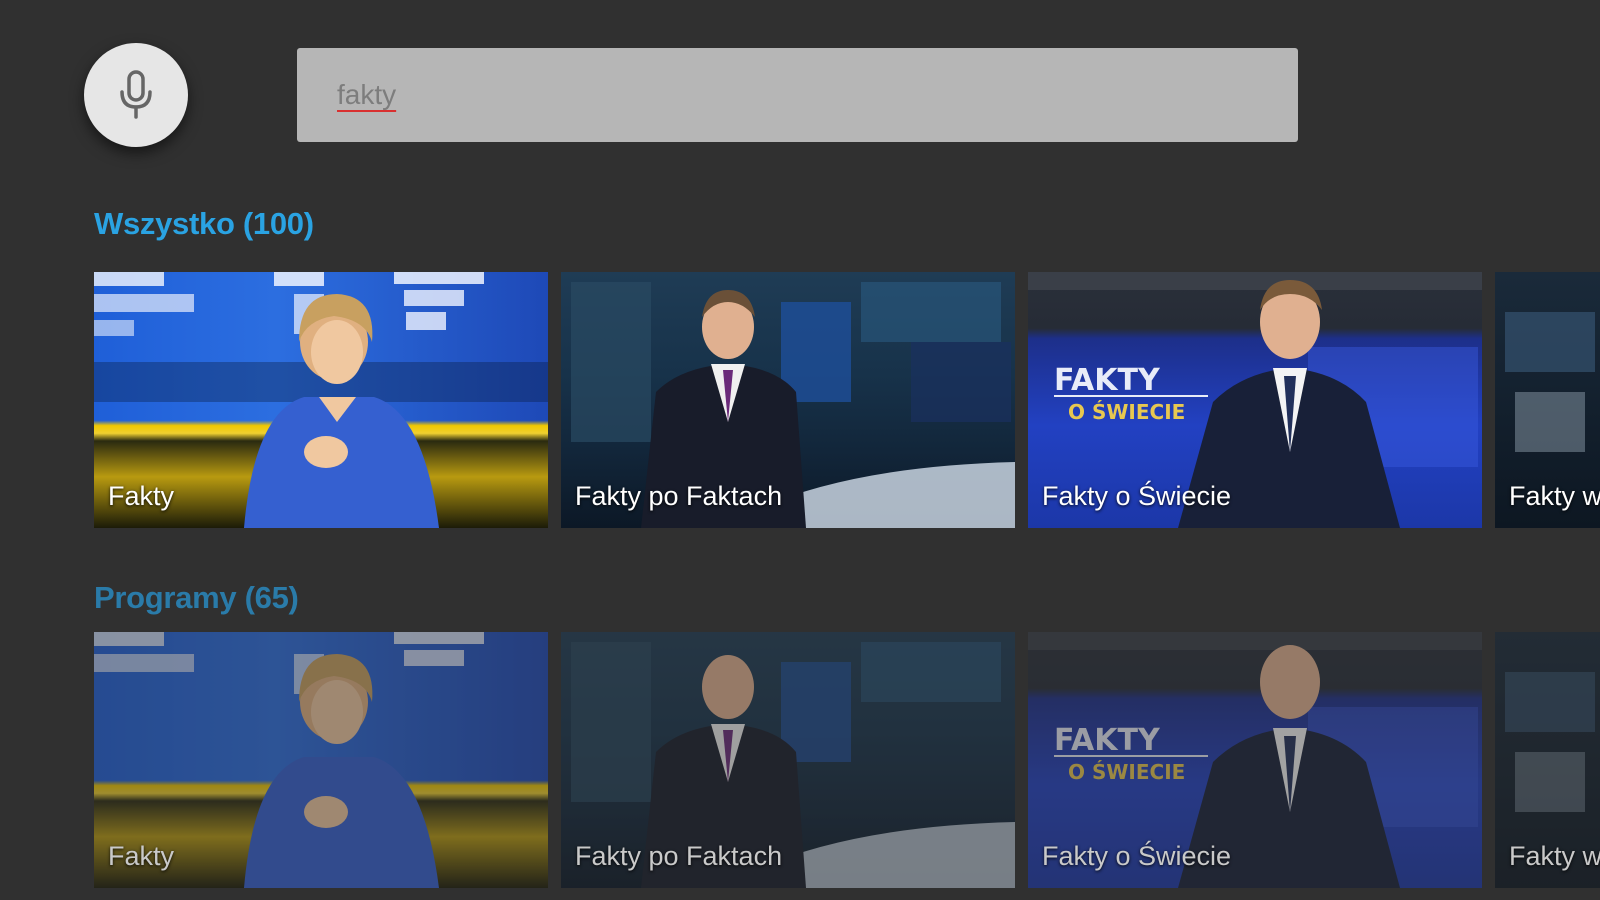 Image resolution: width=1600 pixels, height=900 pixels. I want to click on microphone-icon, so click(136, 95).